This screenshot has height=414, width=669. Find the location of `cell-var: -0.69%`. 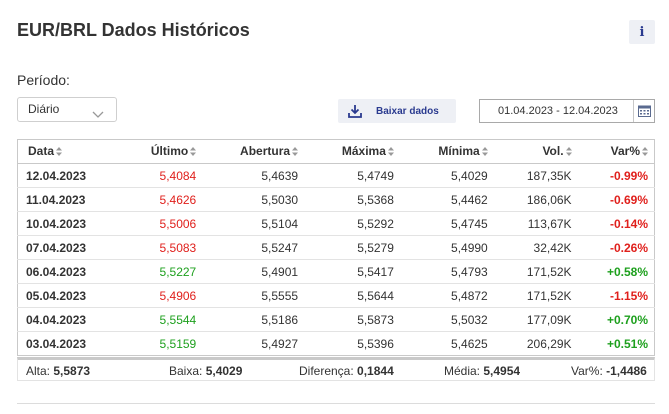

cell-var: -0.69% is located at coordinates (616, 199).